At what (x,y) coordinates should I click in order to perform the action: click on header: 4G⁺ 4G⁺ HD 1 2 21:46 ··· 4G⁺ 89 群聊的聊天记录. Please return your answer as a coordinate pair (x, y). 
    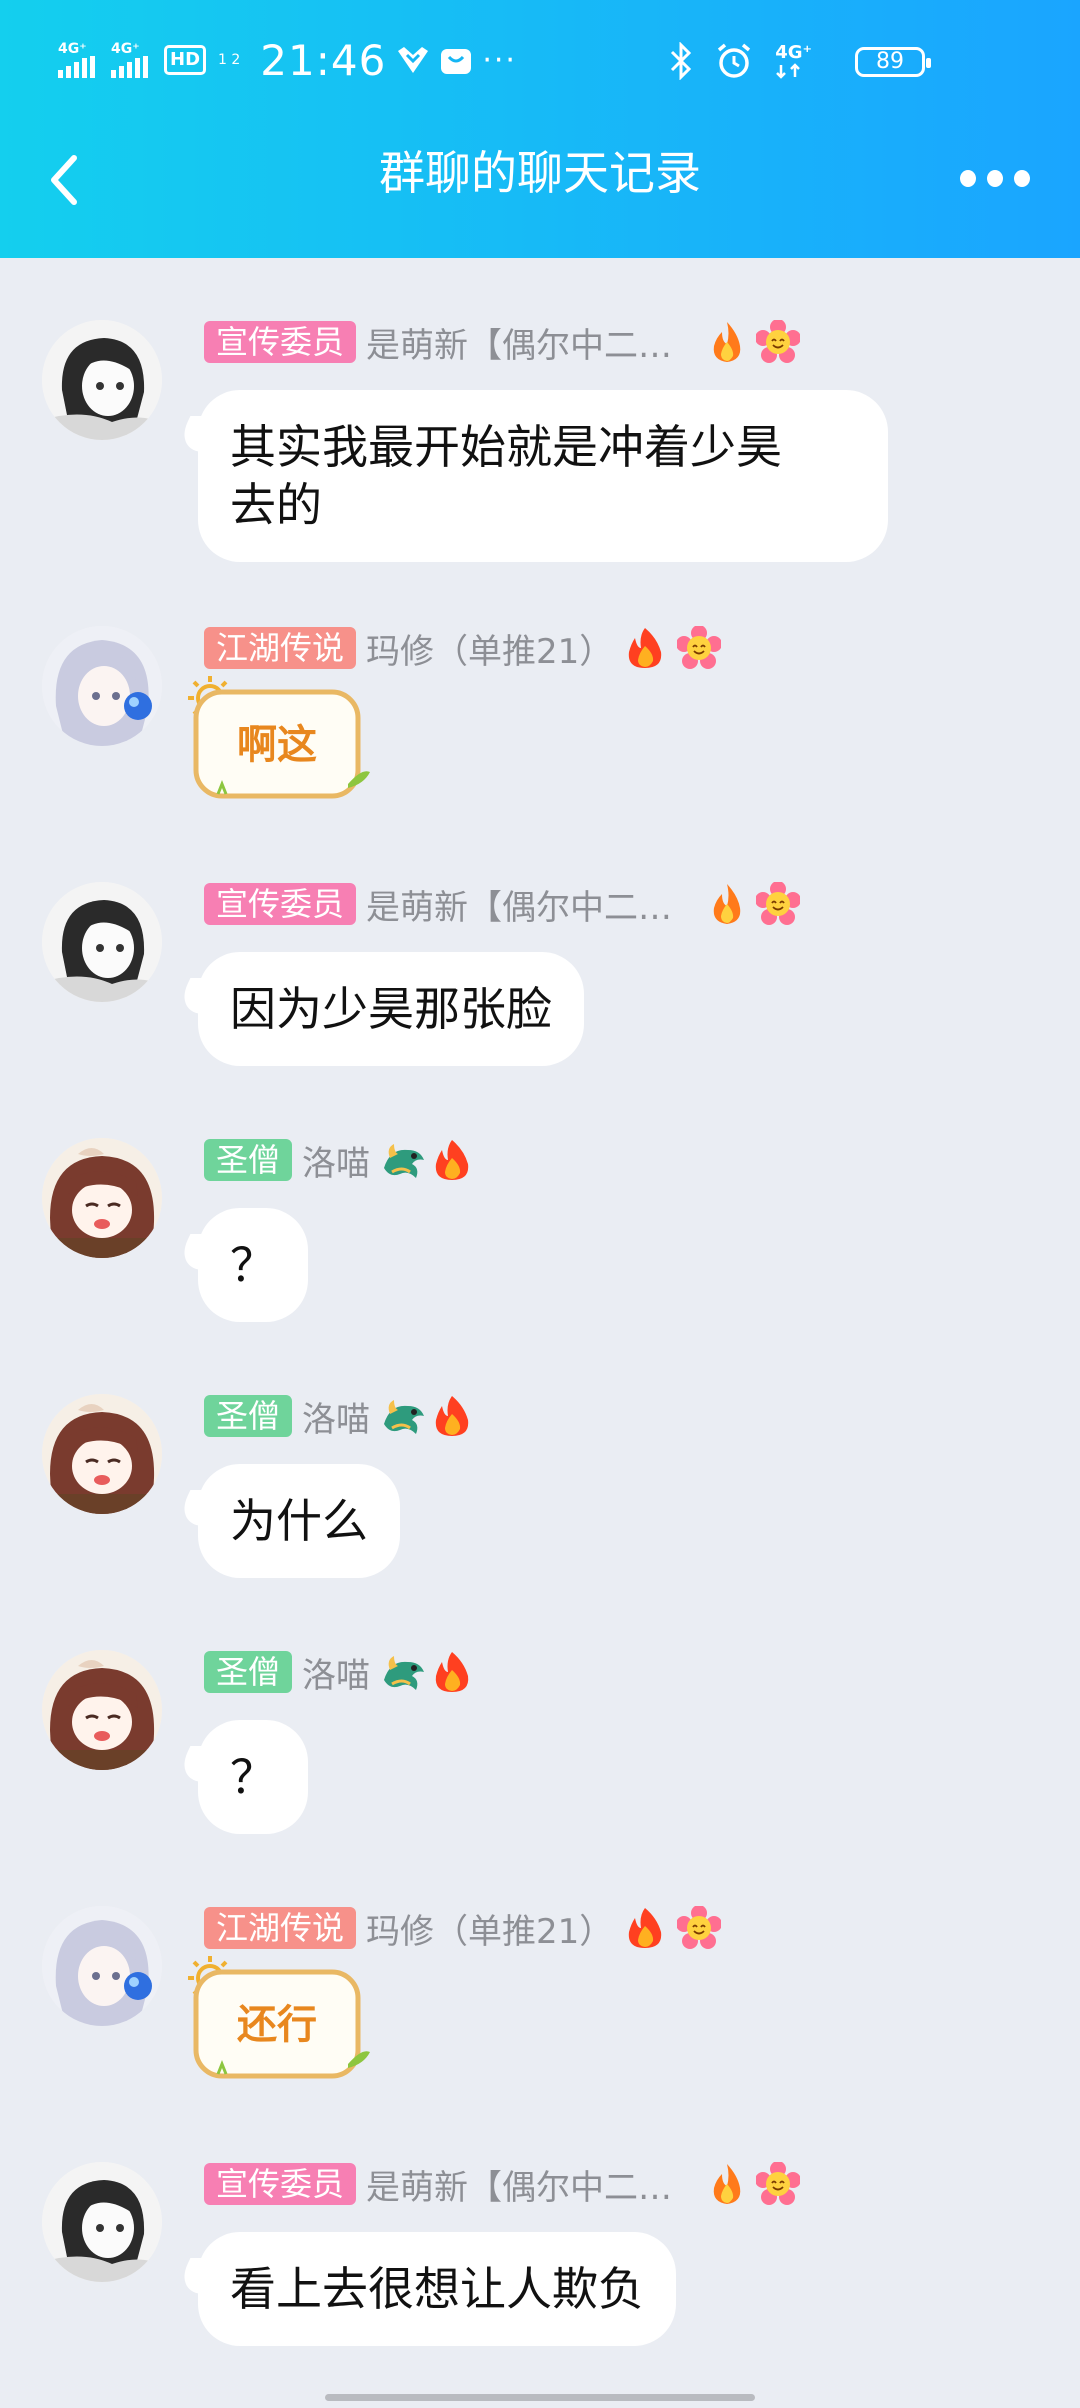
    Looking at the image, I should click on (540, 129).